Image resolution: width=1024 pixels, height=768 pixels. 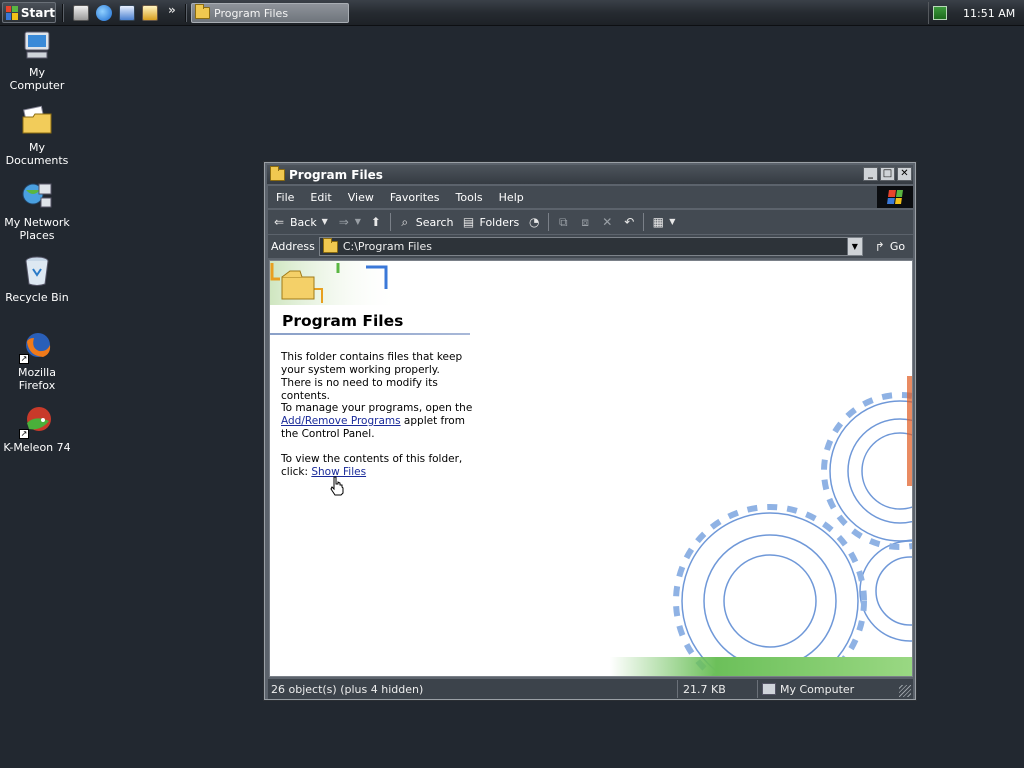 What do you see at coordinates (37, 79) in the screenshot?
I see `desktop-icon-label: My Computer` at bounding box center [37, 79].